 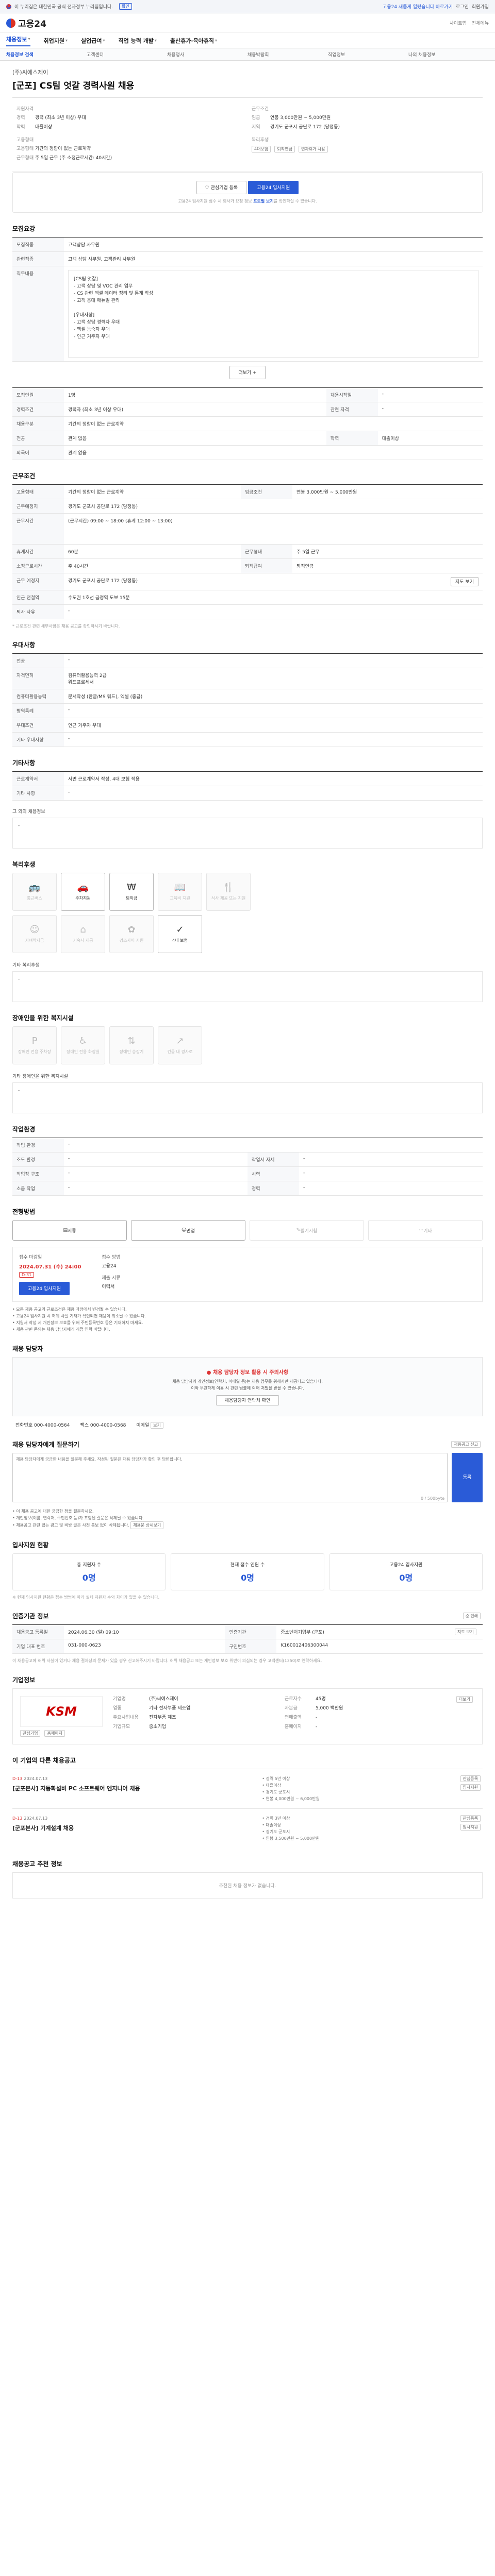 I want to click on regist-map-button: 지도 보기, so click(x=466, y=1632).